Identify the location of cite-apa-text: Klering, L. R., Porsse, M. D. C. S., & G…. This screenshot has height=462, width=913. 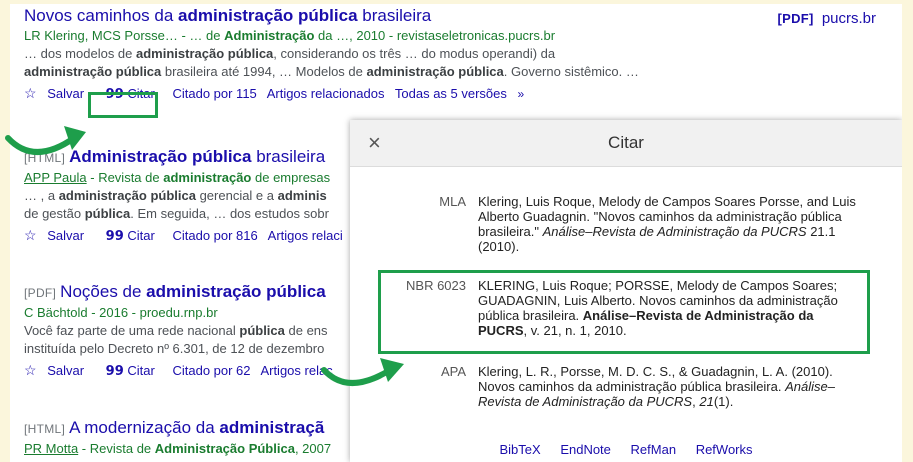
(668, 386).